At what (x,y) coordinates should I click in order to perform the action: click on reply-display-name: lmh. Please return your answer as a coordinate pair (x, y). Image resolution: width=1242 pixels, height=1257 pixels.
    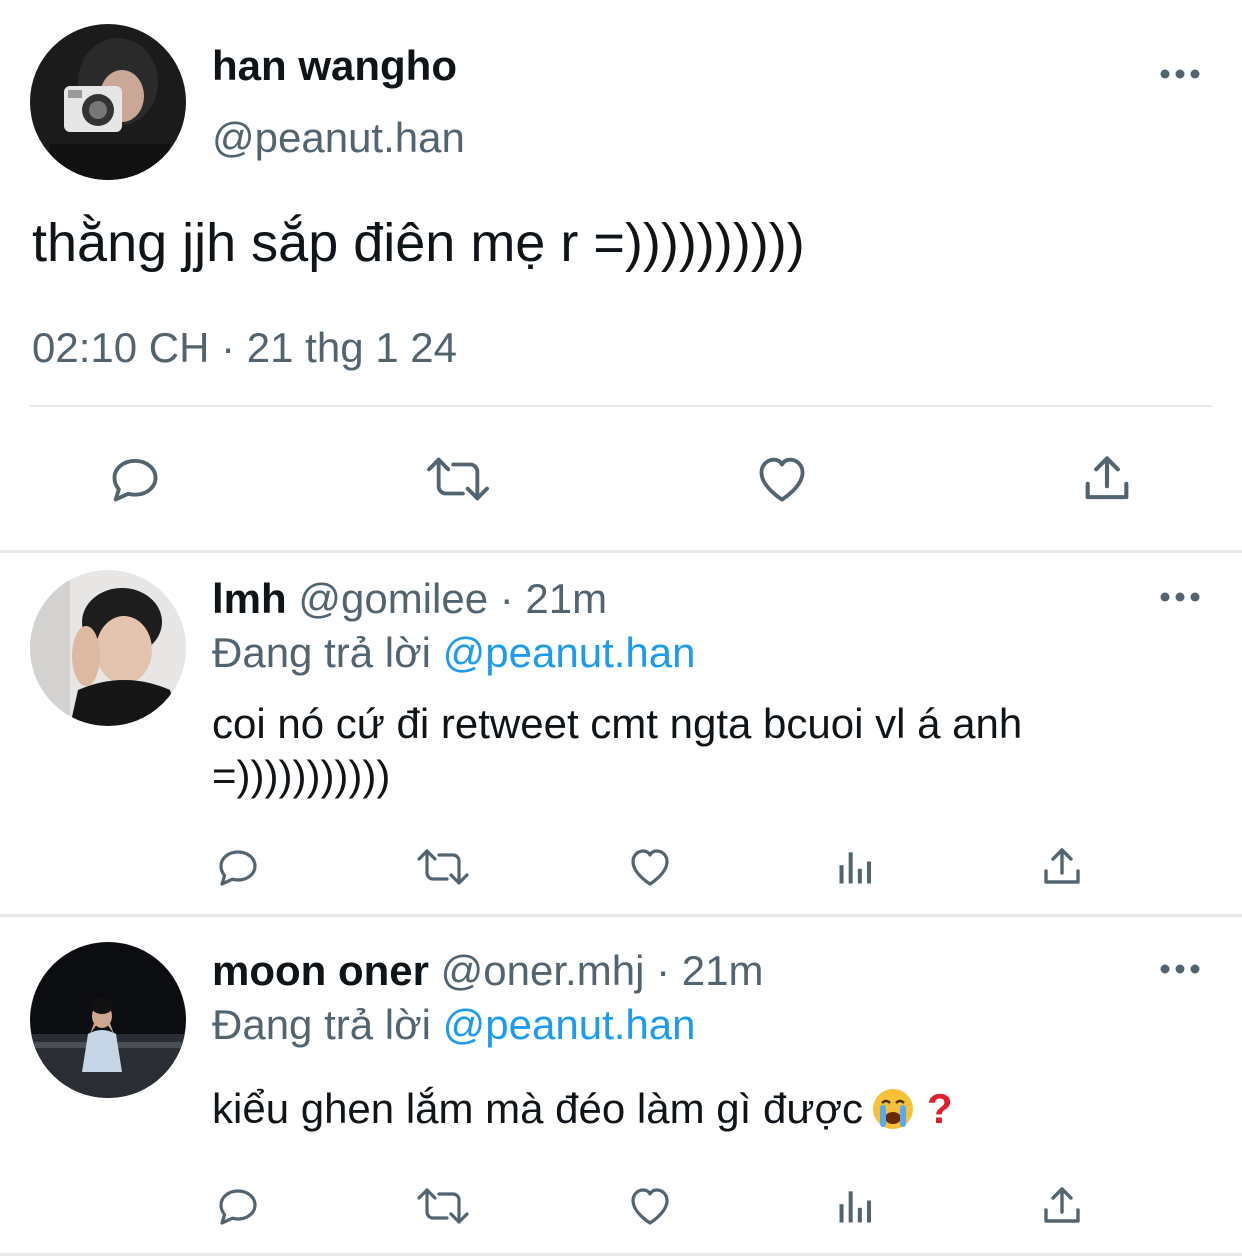
    Looking at the image, I should click on (249, 598).